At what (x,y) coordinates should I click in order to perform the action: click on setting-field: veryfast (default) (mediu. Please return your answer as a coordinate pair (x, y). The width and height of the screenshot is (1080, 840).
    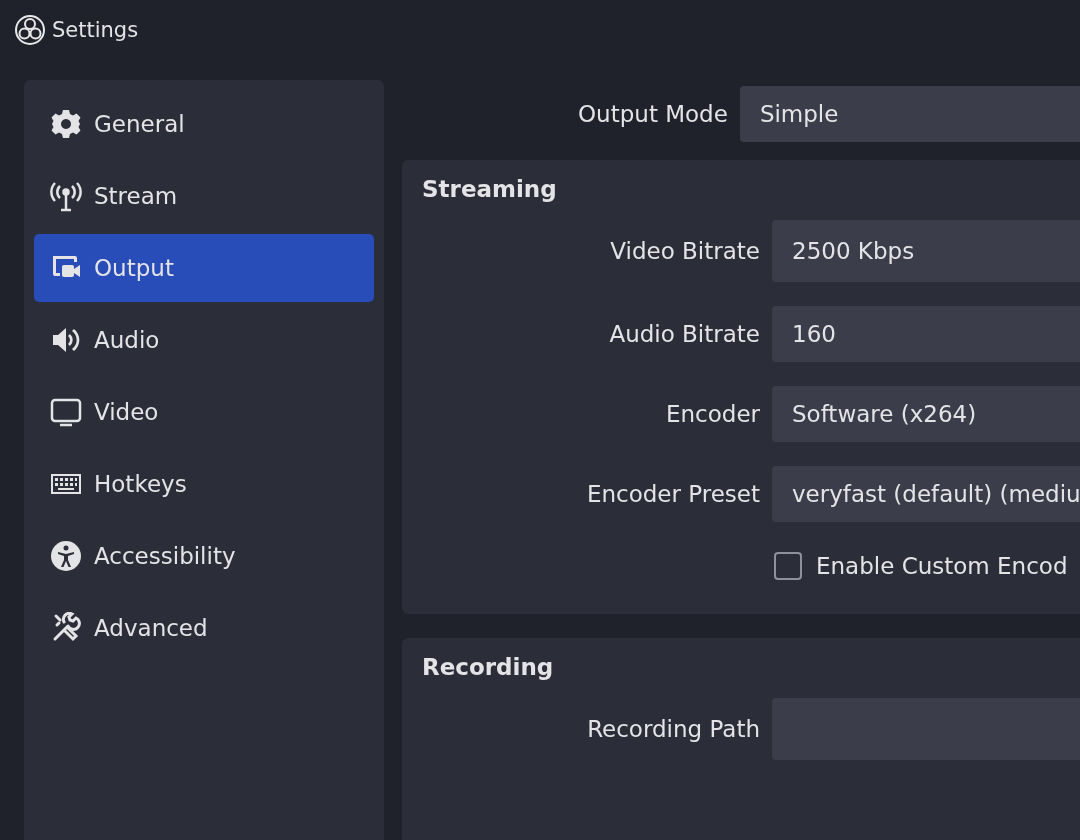
    Looking at the image, I should click on (926, 494).